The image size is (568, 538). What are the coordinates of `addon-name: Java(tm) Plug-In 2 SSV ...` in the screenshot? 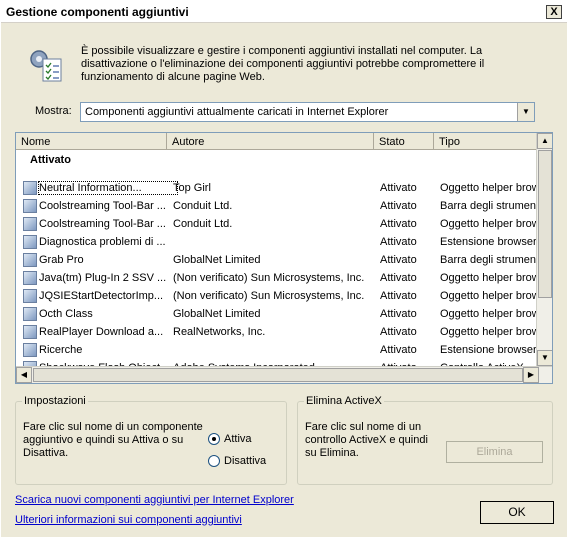 It's located at (108, 278).